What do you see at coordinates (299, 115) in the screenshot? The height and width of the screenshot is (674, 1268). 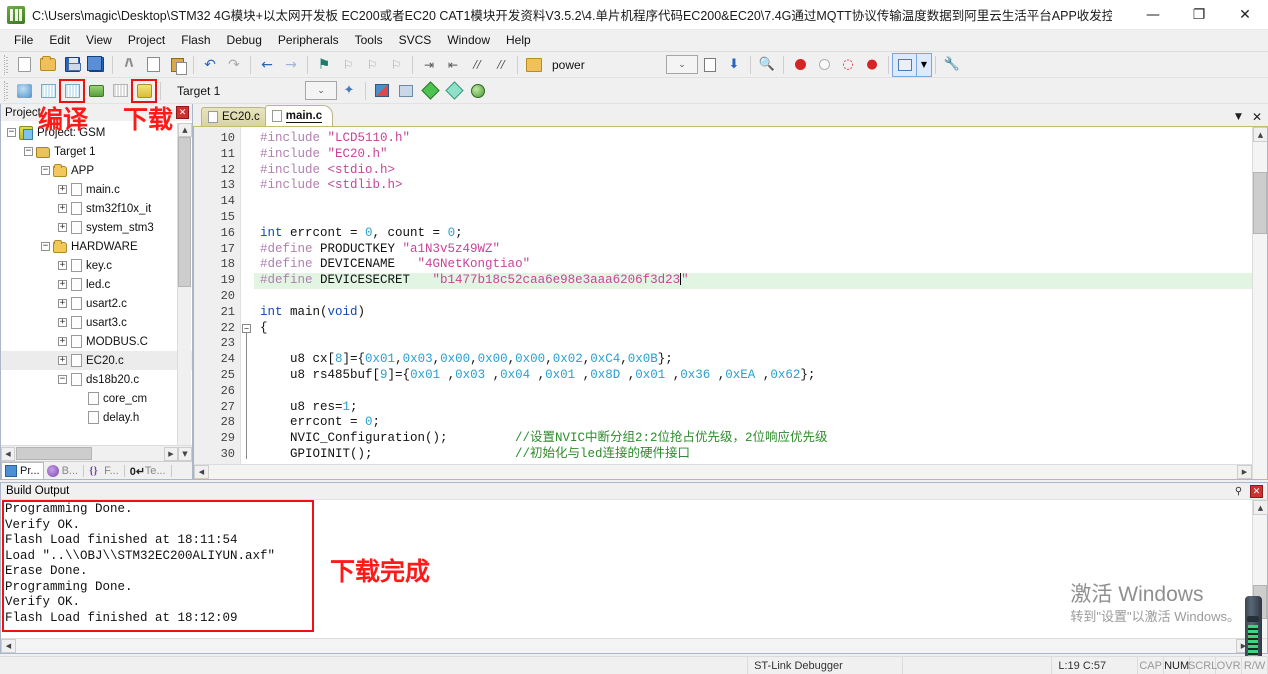 I see `editor-tab-main-c: main.c` at bounding box center [299, 115].